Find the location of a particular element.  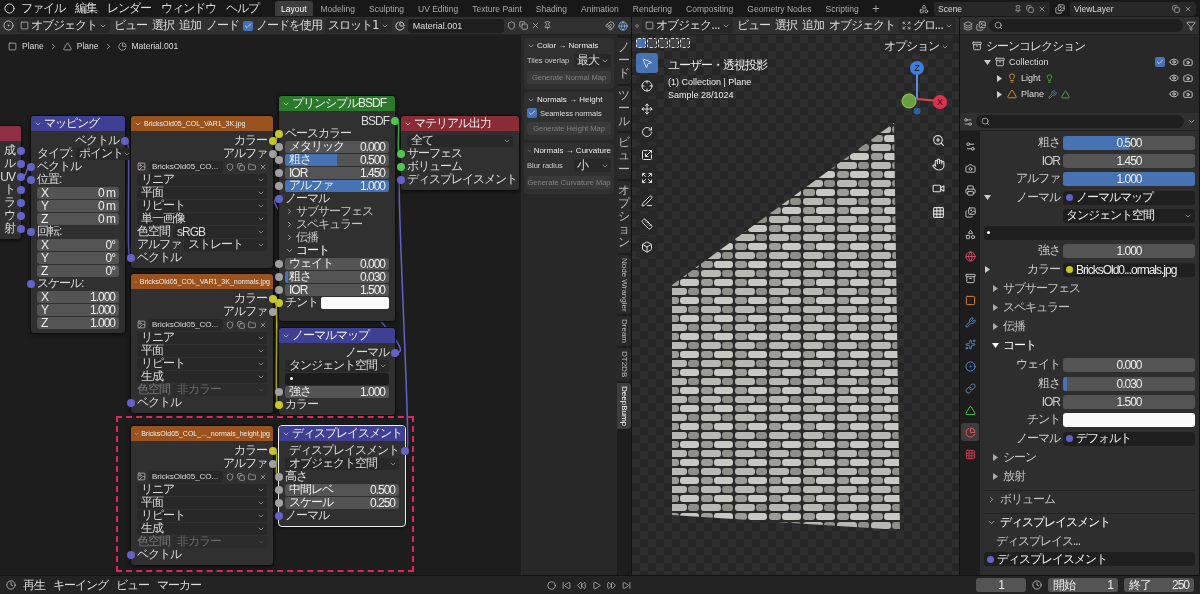

number-field: 強さ 1.000 is located at coordinates (337, 391).